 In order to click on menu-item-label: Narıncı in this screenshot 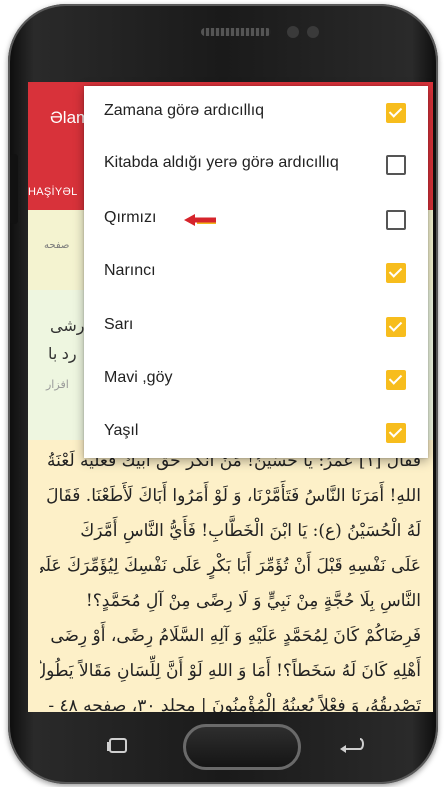, I will do `click(130, 270)`.